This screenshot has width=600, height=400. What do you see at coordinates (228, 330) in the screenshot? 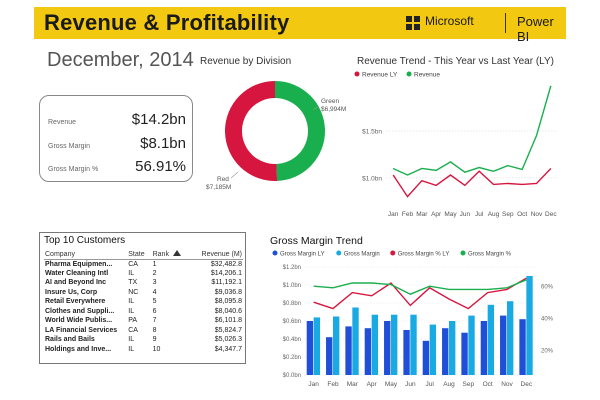
I see `cell-revenue: $5,824.7` at bounding box center [228, 330].